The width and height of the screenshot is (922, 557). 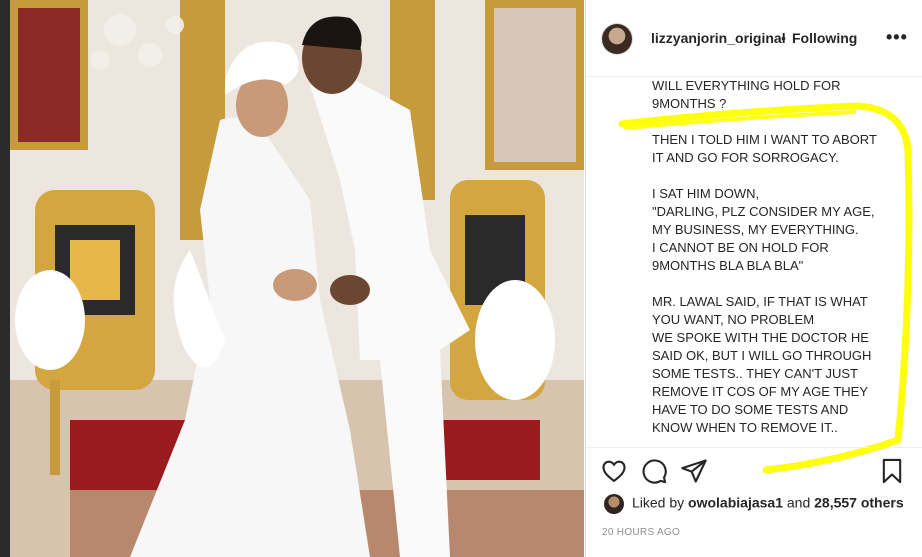 What do you see at coordinates (754, 447) in the screenshot?
I see `divider` at bounding box center [754, 447].